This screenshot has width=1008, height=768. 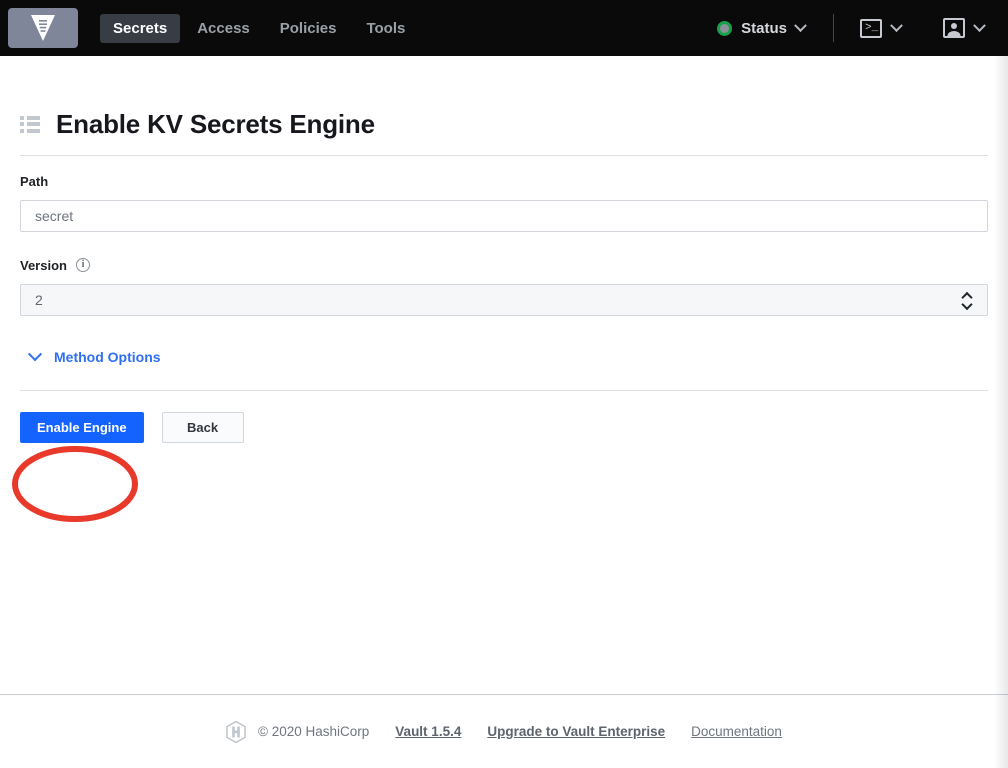 What do you see at coordinates (967, 299) in the screenshot?
I see `up-down-stepper-icon` at bounding box center [967, 299].